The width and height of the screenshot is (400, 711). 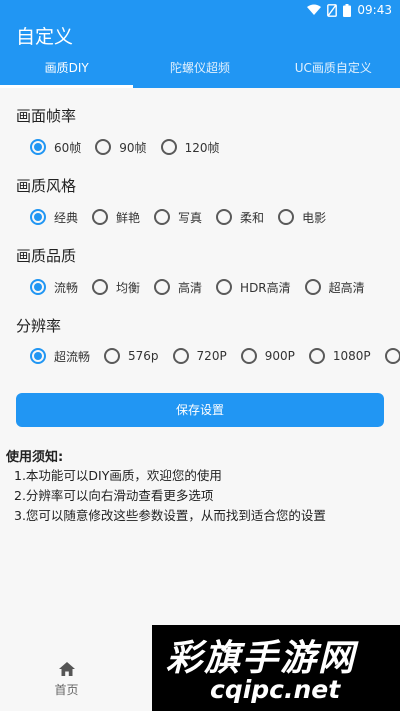 I want to click on notes-title: 使用须知:, so click(x=35, y=457).